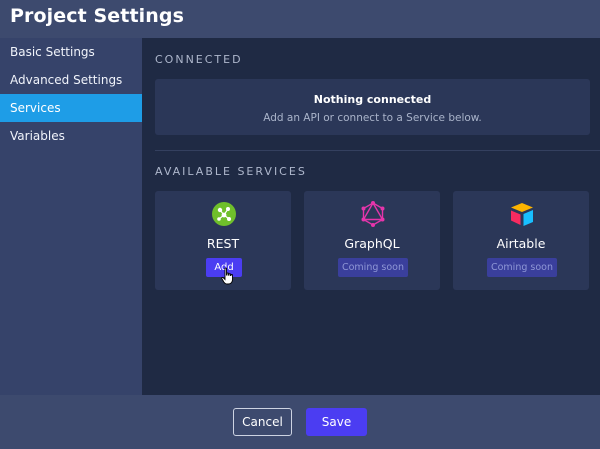 The height and width of the screenshot is (449, 600). Describe the element at coordinates (231, 171) in the screenshot. I see `available-services-label: AVAILABLE SERVICES` at that location.